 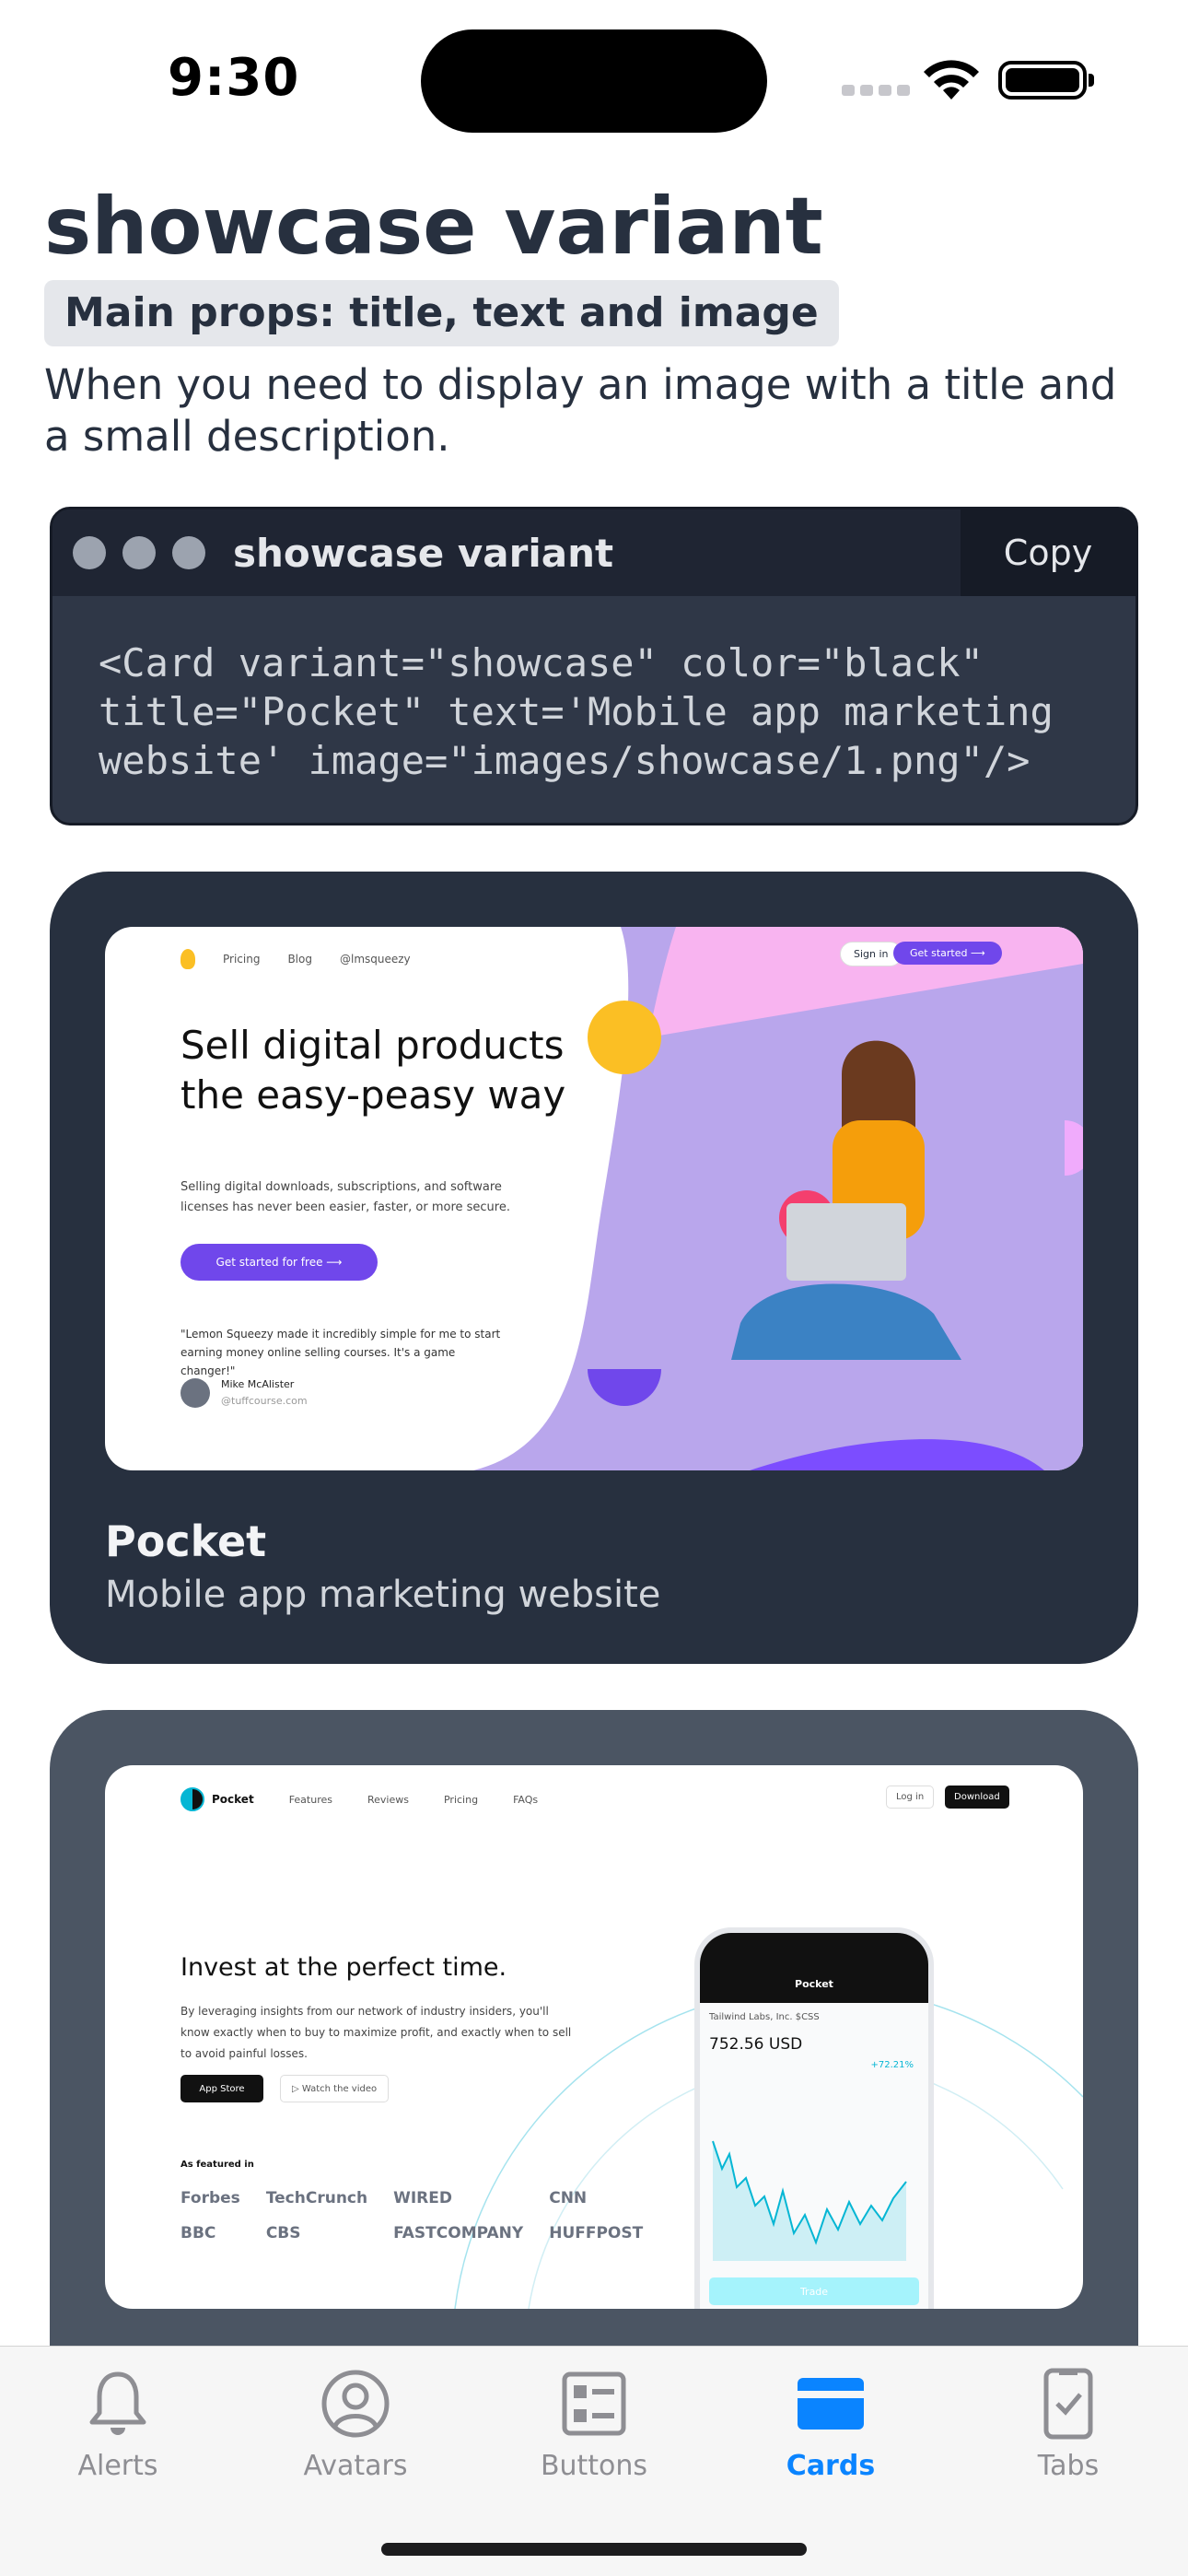 I want to click on page-title: showcase variant, so click(x=433, y=227).